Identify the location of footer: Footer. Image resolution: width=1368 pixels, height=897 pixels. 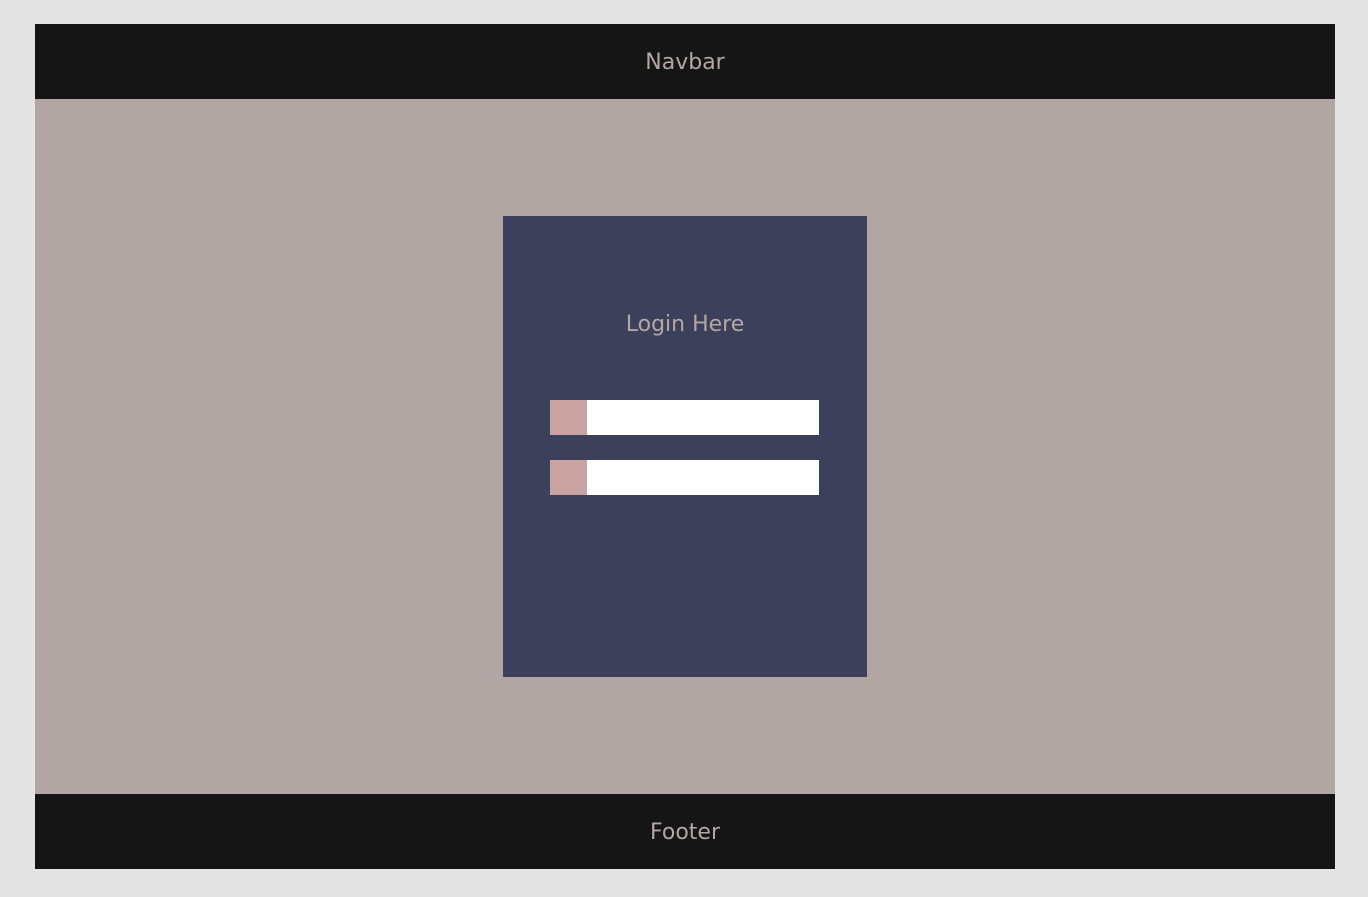
(685, 831).